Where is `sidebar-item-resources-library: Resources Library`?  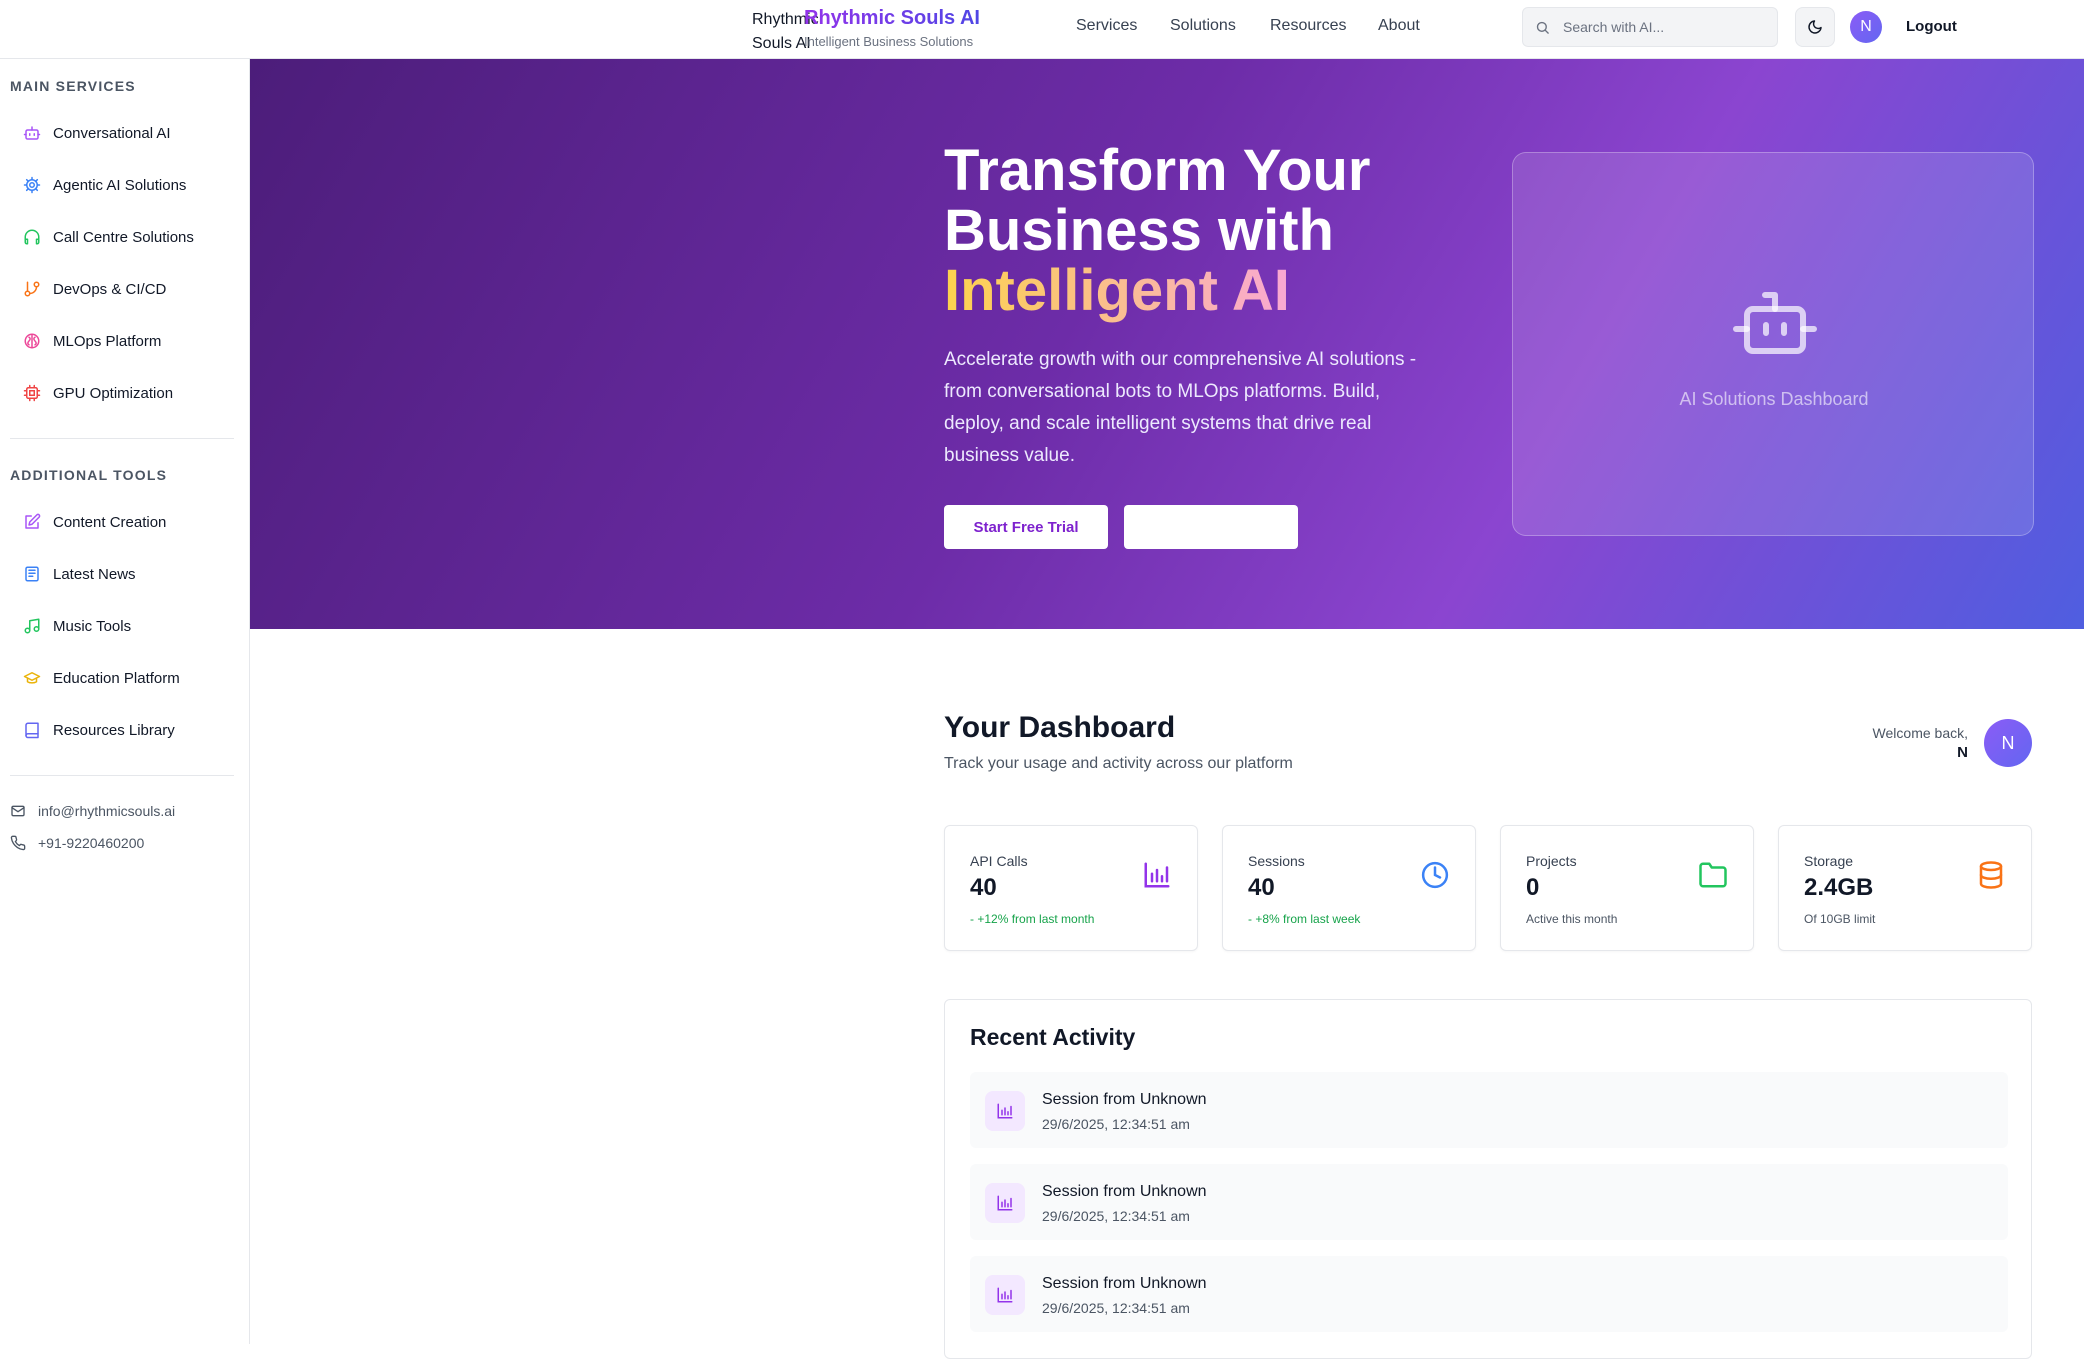
sidebar-item-resources-library: Resources Library is located at coordinates (121, 730).